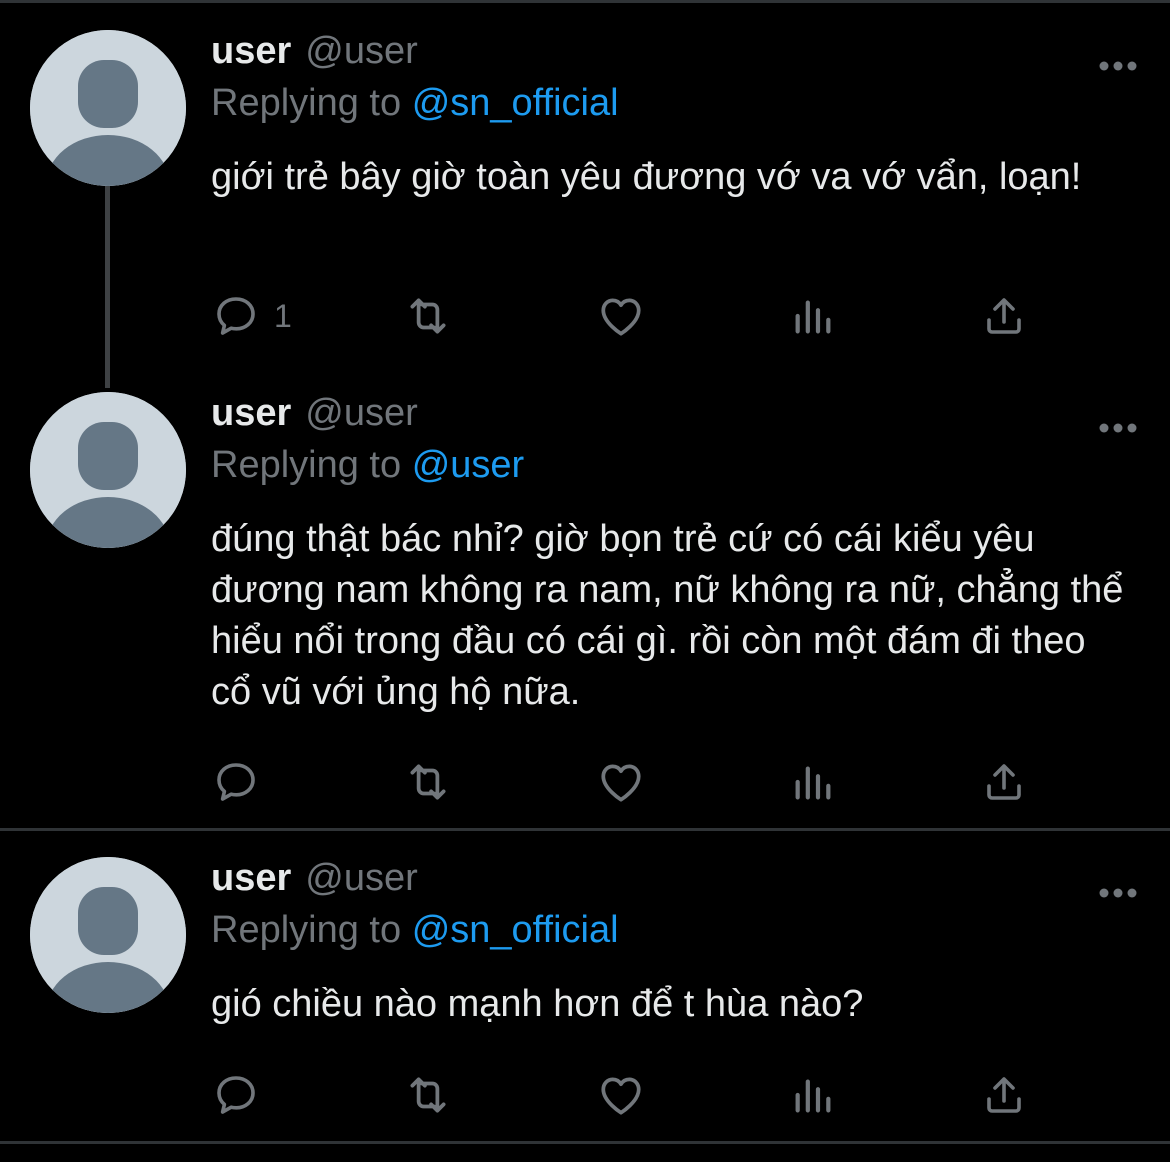 The image size is (1170, 1162). Describe the element at coordinates (537, 1004) in the screenshot. I see `tweet-text: gió chiều nào mạnh hơn để t hùa nào?` at that location.